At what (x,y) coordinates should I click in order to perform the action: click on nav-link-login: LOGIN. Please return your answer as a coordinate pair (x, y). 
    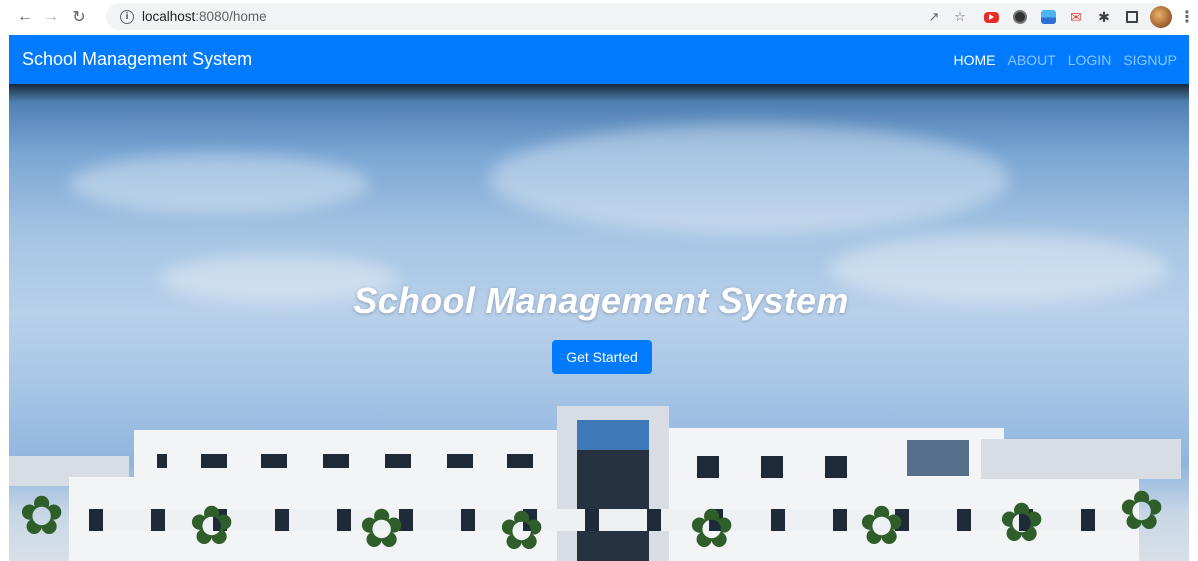
    Looking at the image, I should click on (1090, 60).